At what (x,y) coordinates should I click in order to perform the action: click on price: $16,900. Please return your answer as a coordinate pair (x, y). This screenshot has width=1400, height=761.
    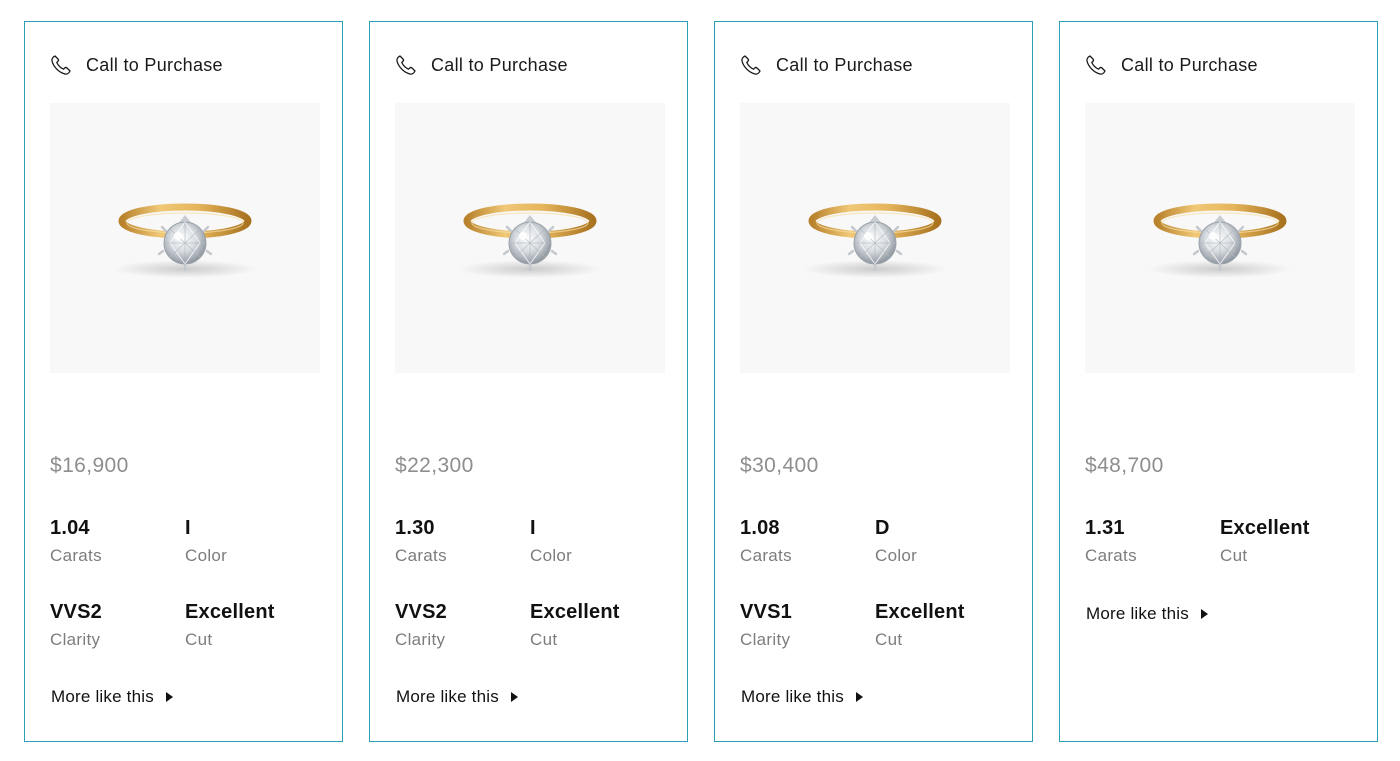
    Looking at the image, I should click on (89, 465).